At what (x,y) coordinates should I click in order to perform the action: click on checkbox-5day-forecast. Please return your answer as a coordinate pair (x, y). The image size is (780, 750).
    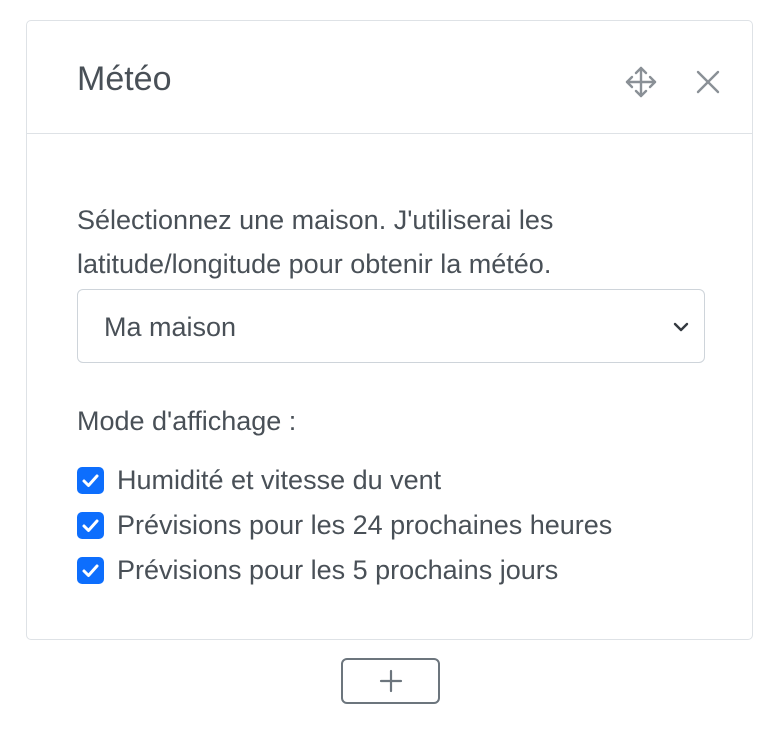
    Looking at the image, I should click on (90, 570).